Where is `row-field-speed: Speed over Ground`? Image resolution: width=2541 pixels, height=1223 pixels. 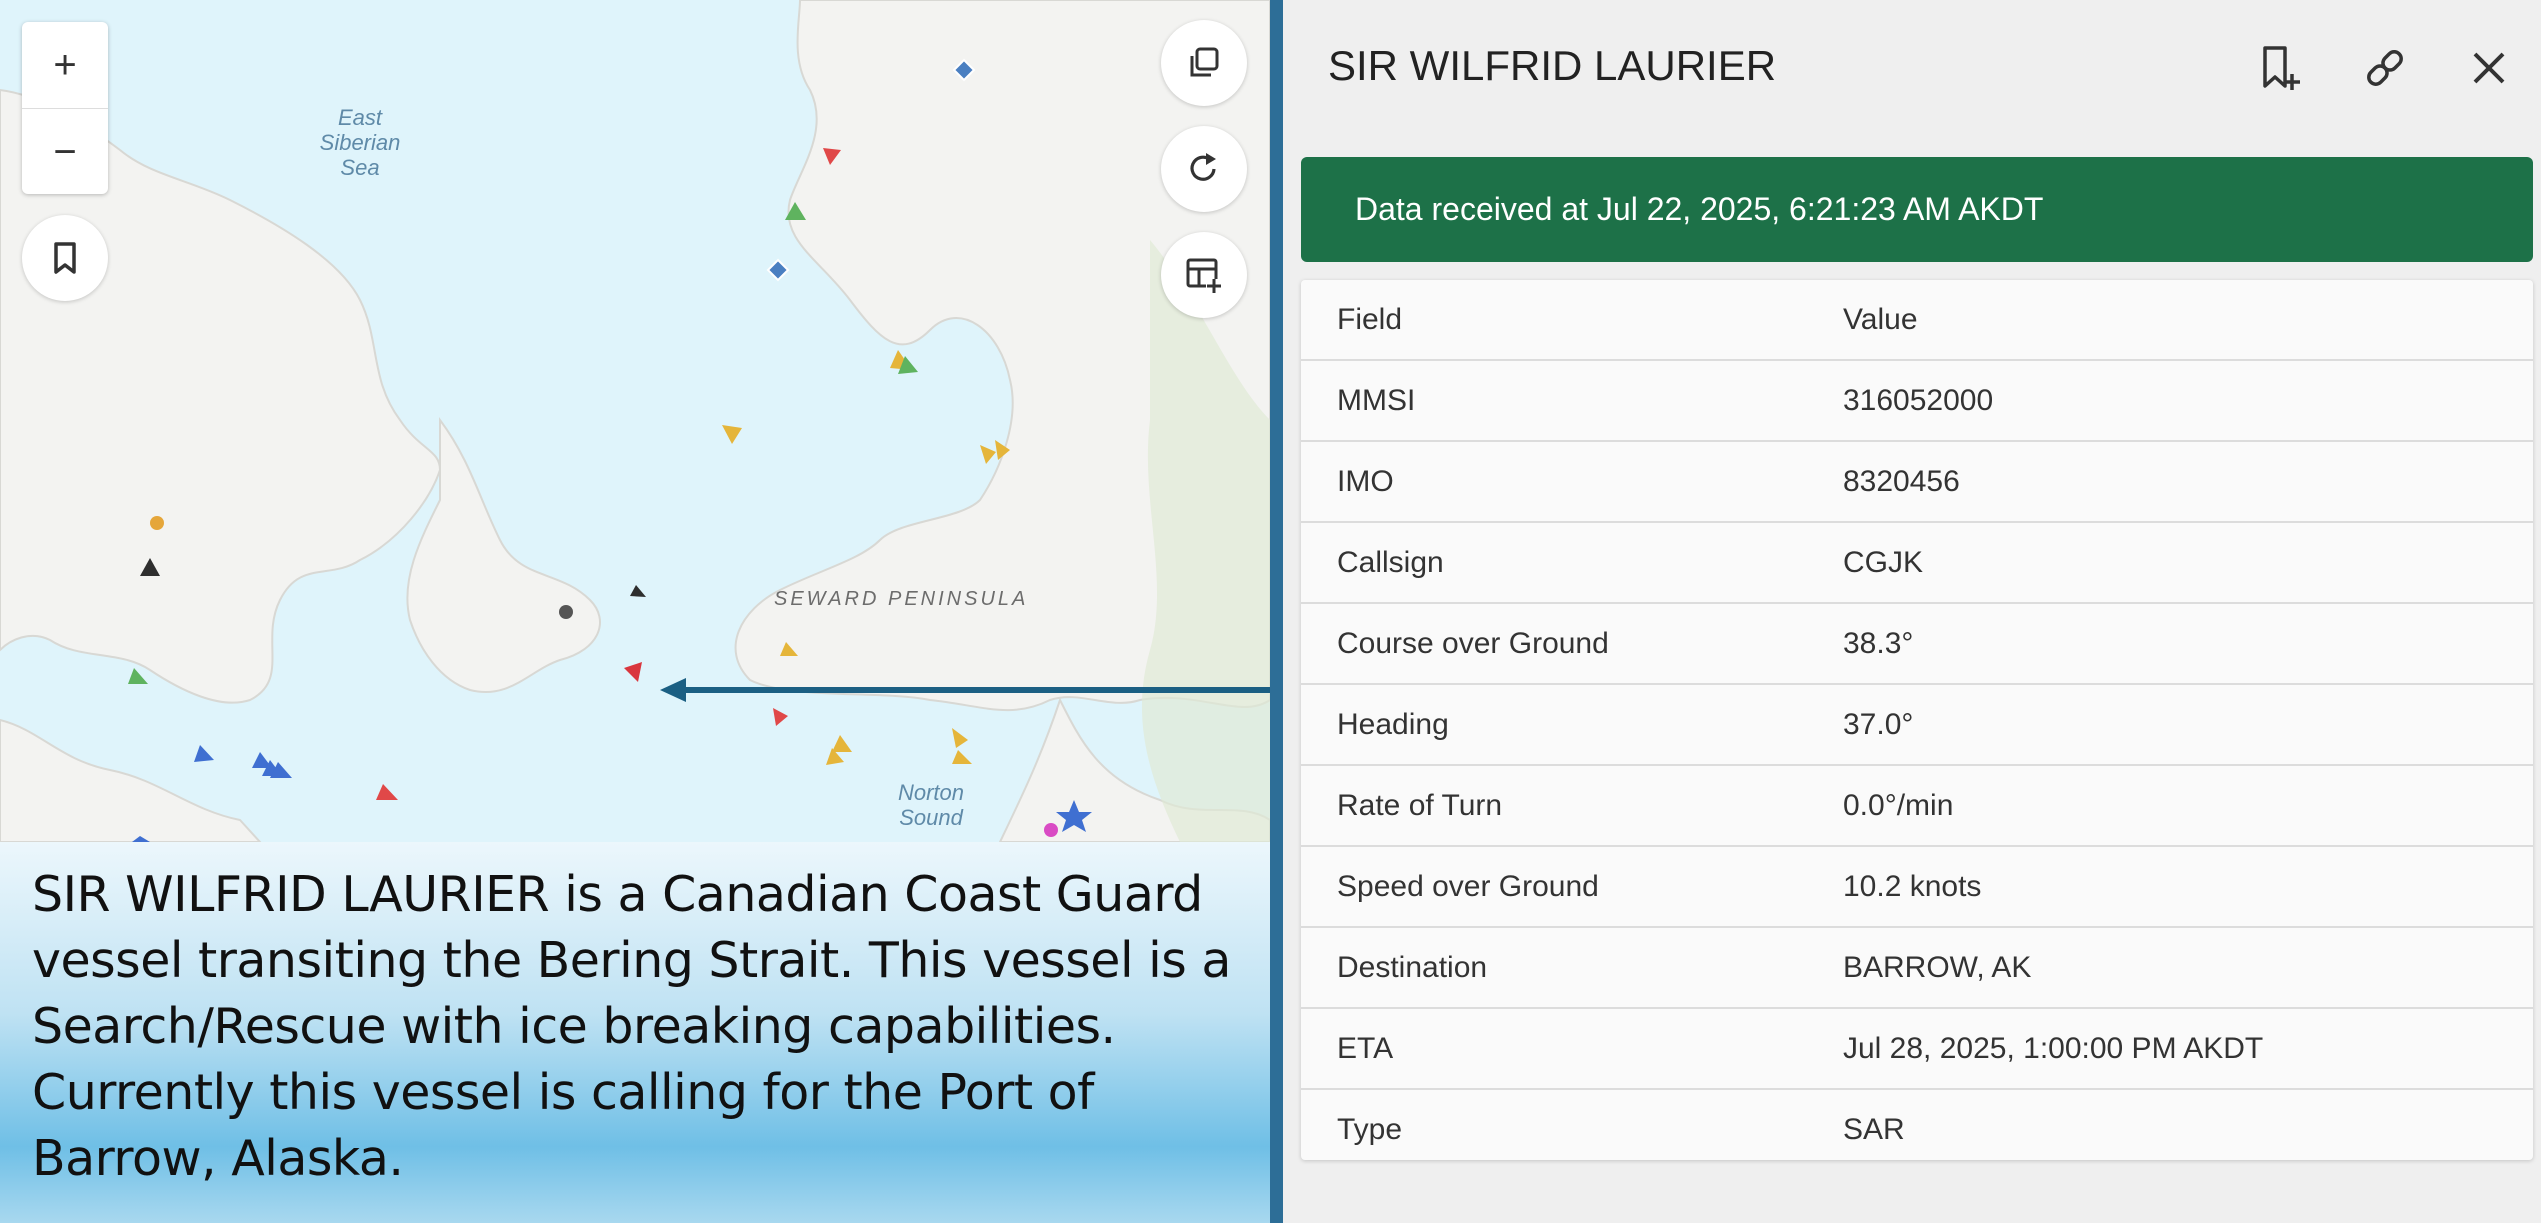 row-field-speed: Speed over Ground is located at coordinates (1554, 887).